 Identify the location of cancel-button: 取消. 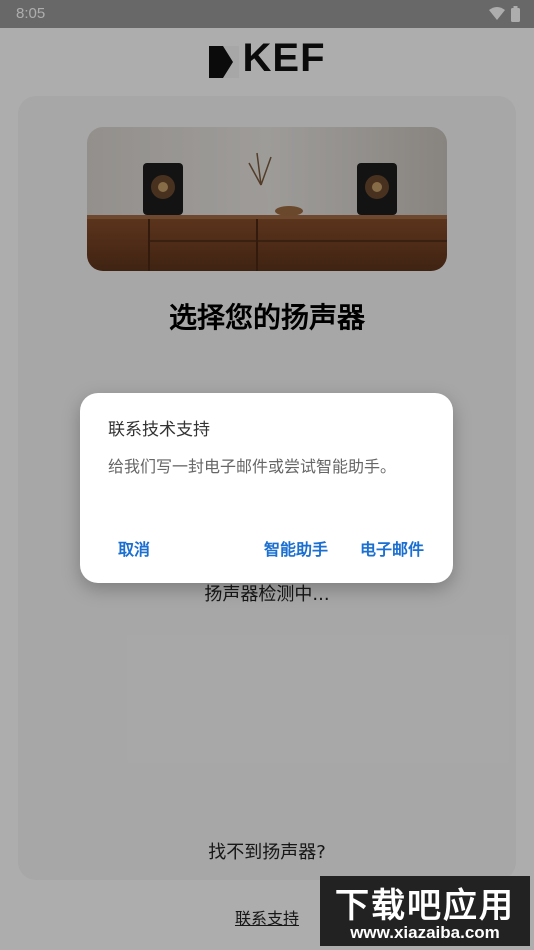
(134, 548).